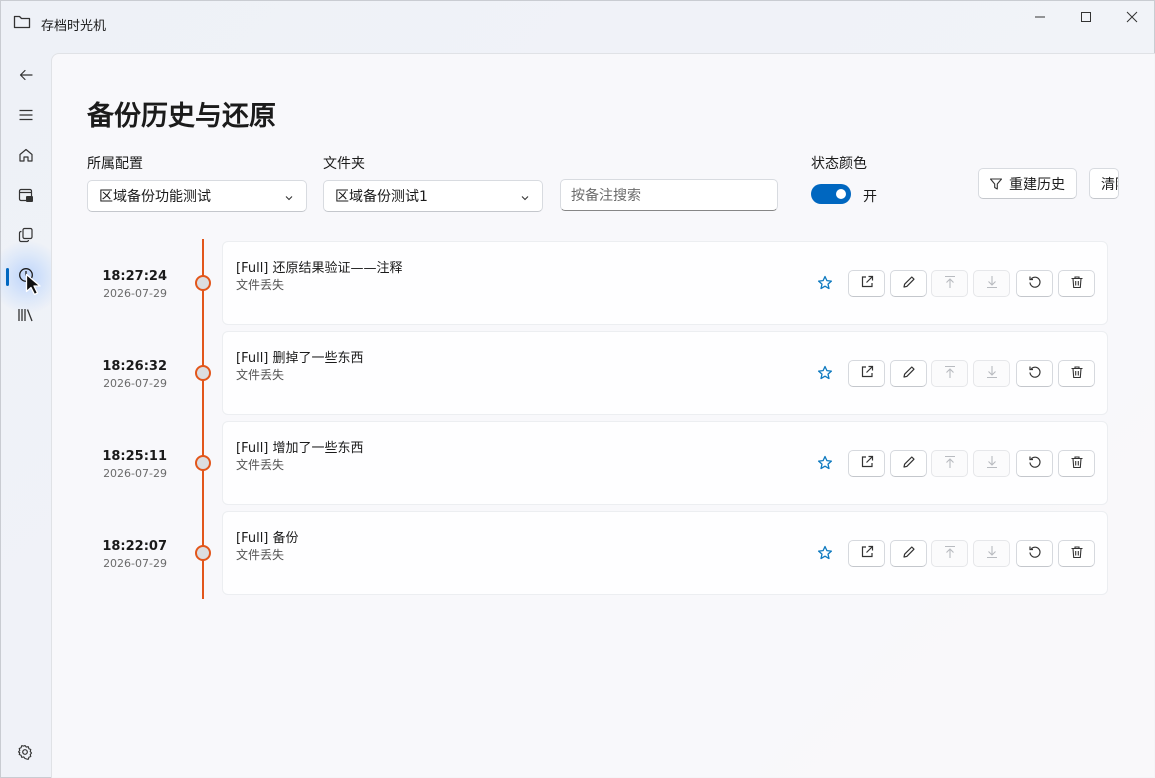 This screenshot has width=1155, height=778. I want to click on filter-icon, so click(996, 184).